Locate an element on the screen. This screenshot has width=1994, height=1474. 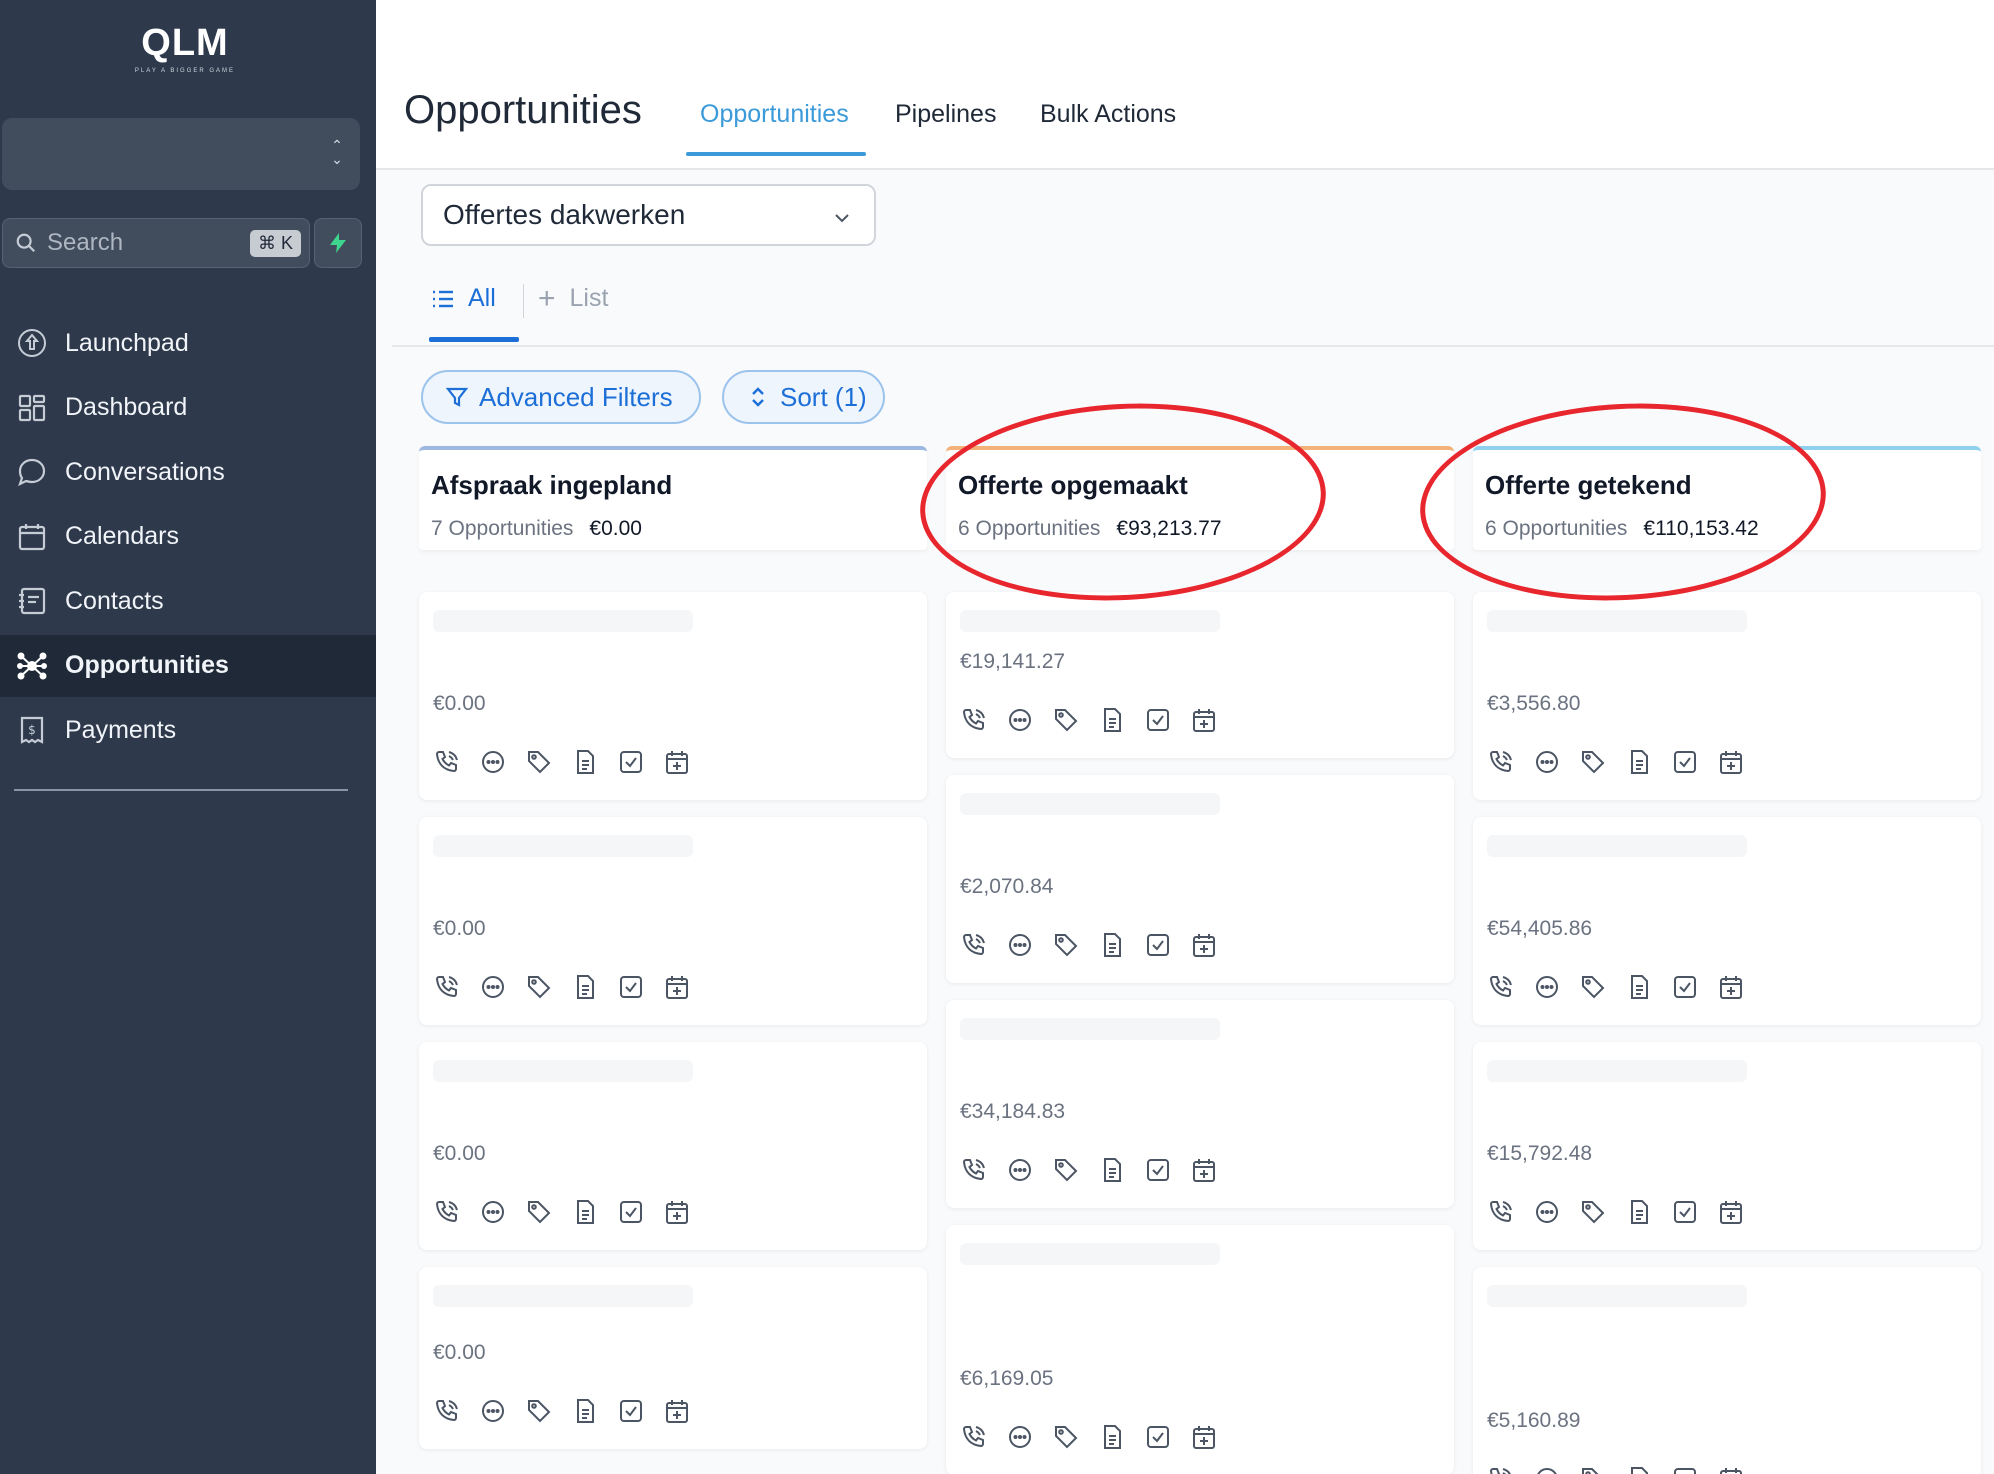
stage-column-header: Afspraak ingepland 7 Opportunities €0.00 is located at coordinates (673, 498).